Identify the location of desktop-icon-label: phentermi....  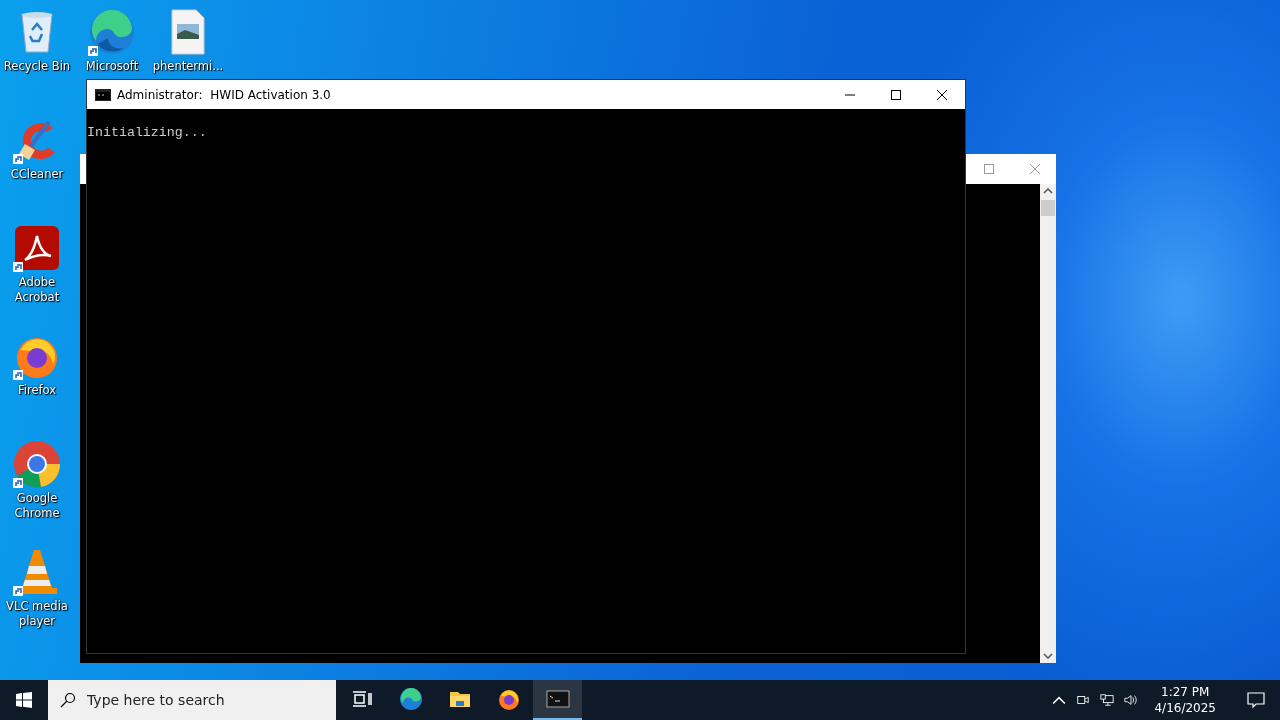
(188, 66).